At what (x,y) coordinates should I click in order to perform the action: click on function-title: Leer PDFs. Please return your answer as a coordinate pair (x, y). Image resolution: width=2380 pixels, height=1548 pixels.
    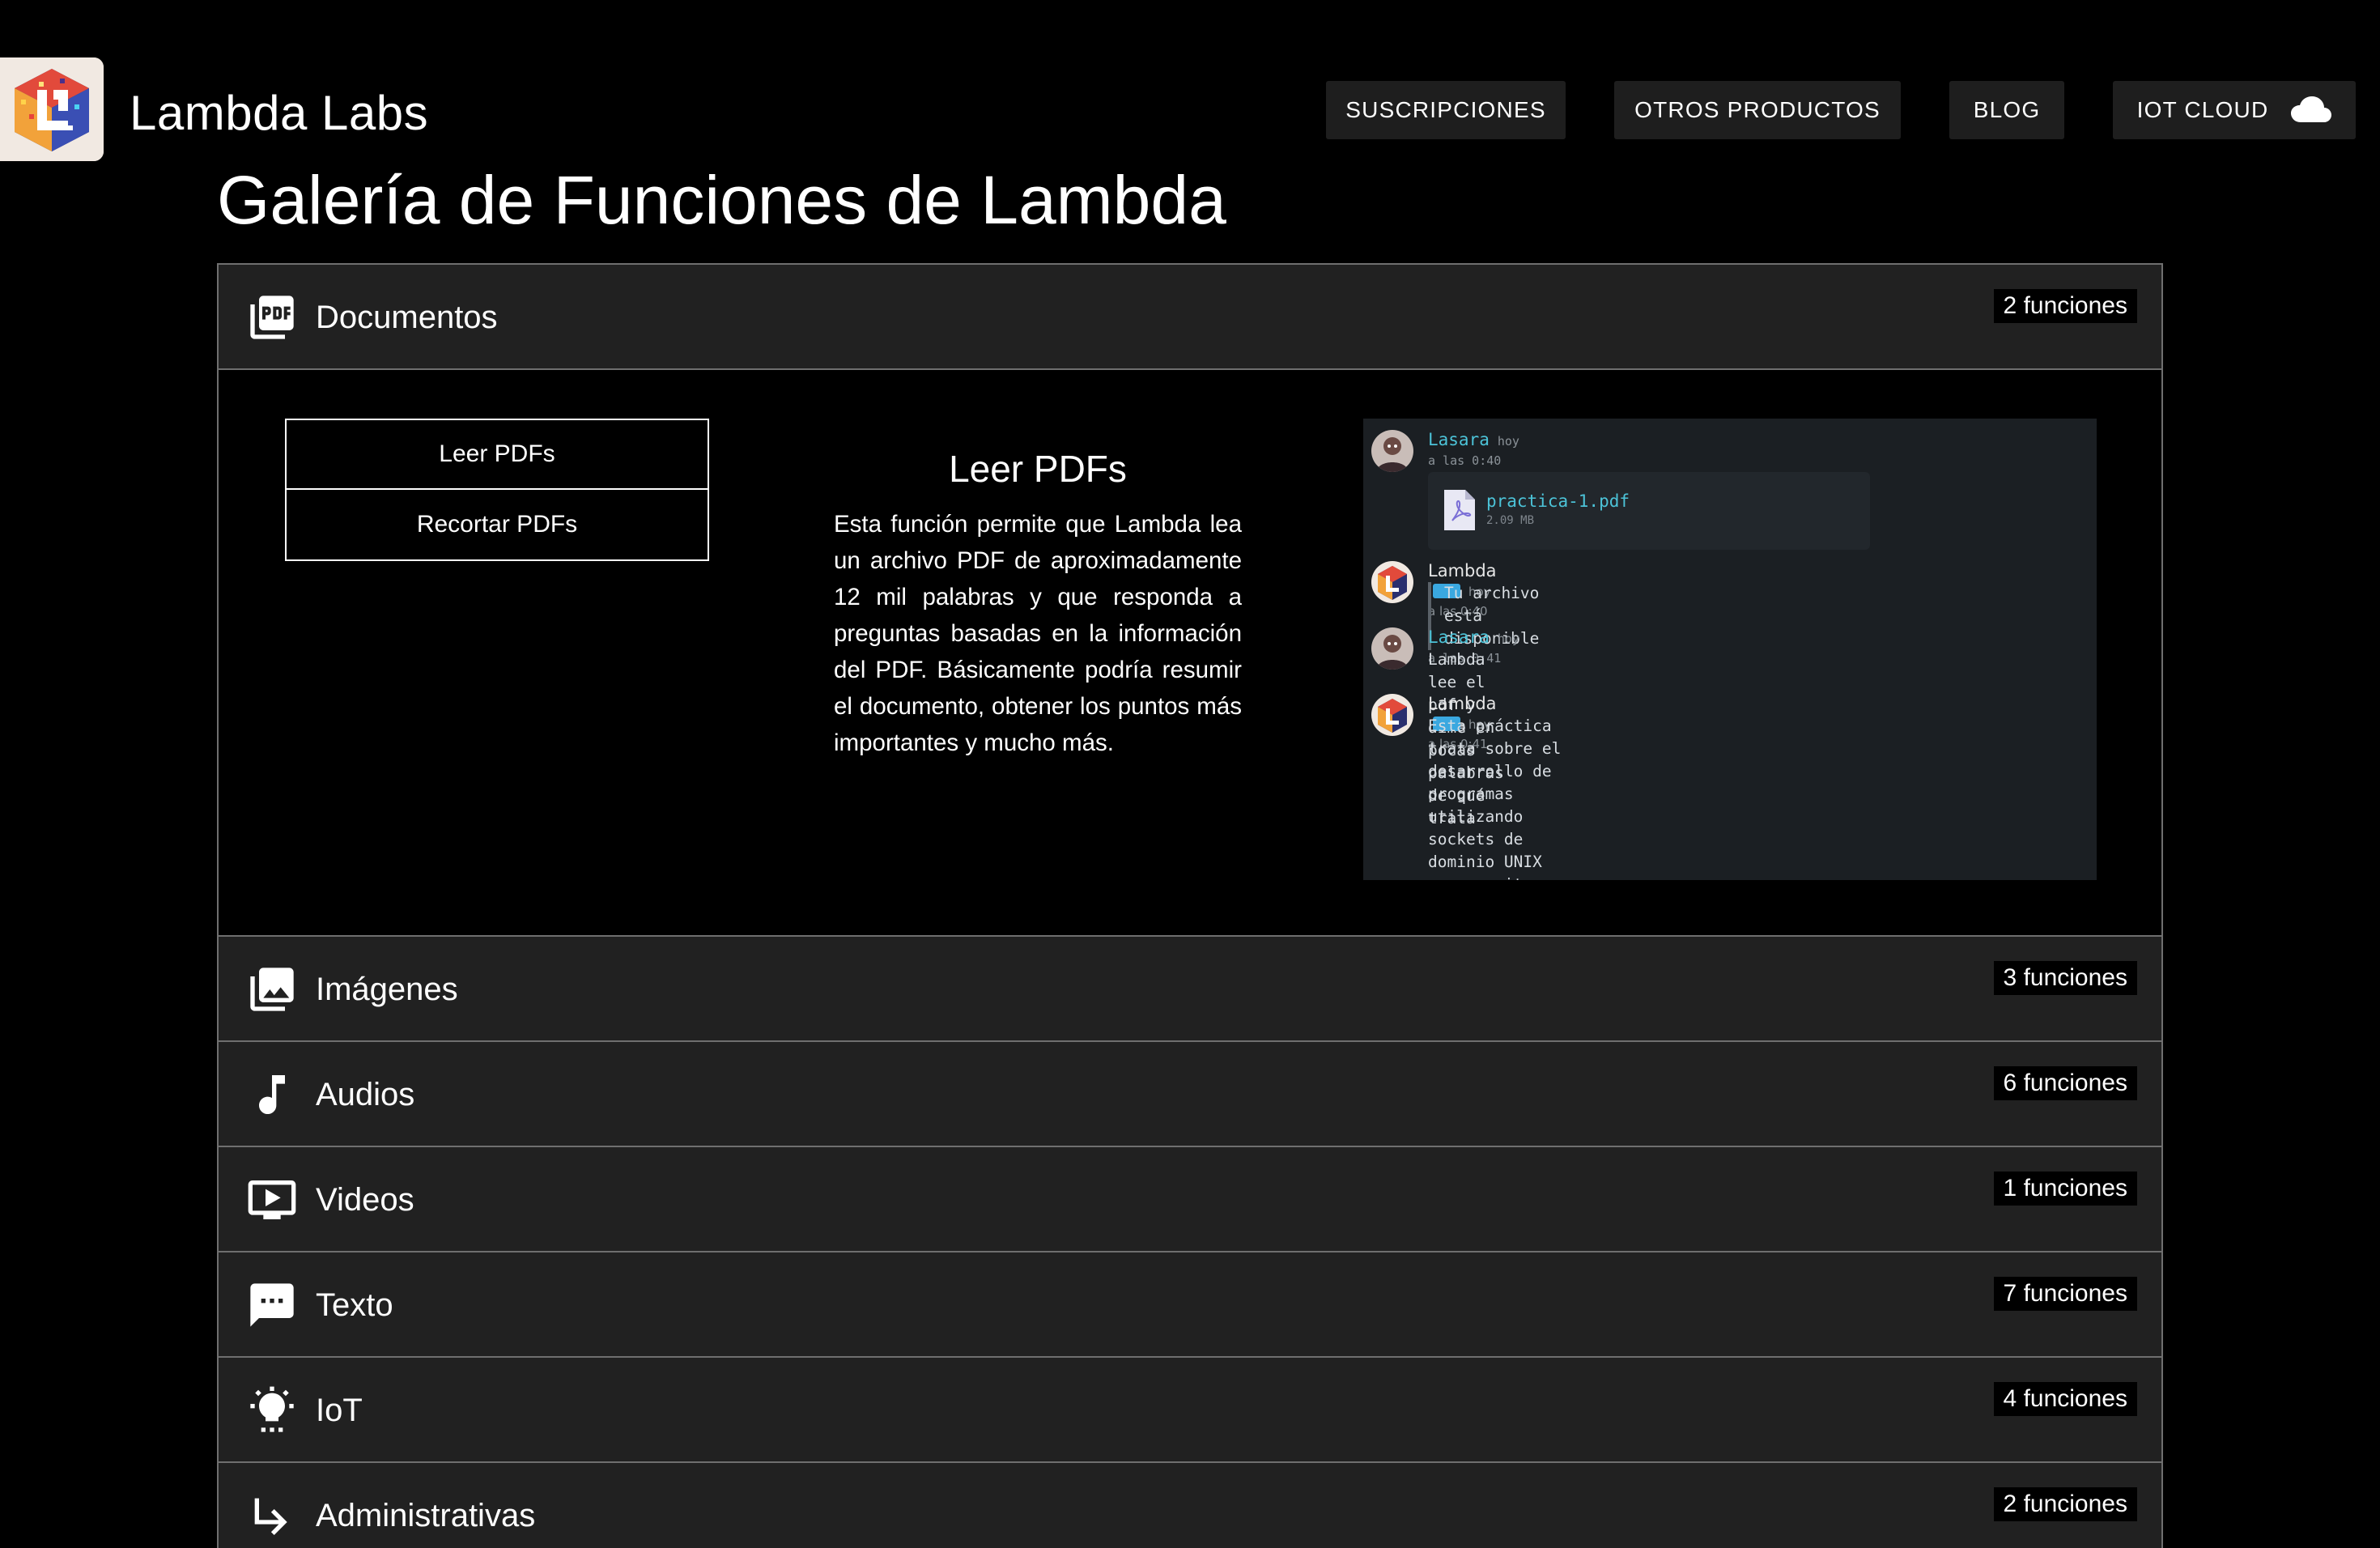
    Looking at the image, I should click on (1038, 469).